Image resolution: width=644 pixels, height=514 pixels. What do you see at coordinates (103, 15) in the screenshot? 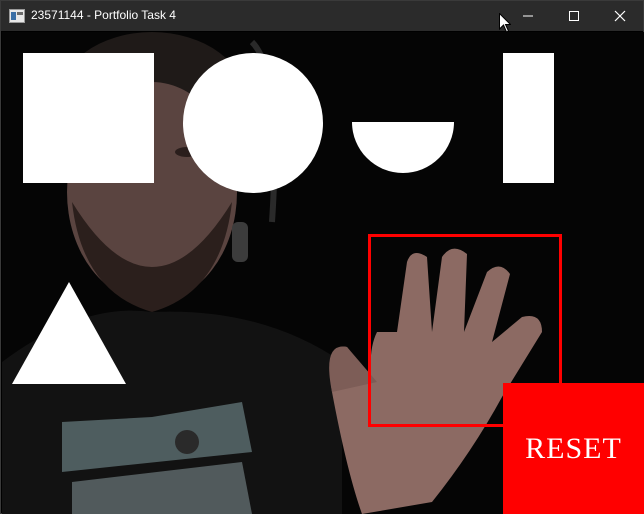
I see `window-title: 23571144 - Portfolio Task 4` at bounding box center [103, 15].